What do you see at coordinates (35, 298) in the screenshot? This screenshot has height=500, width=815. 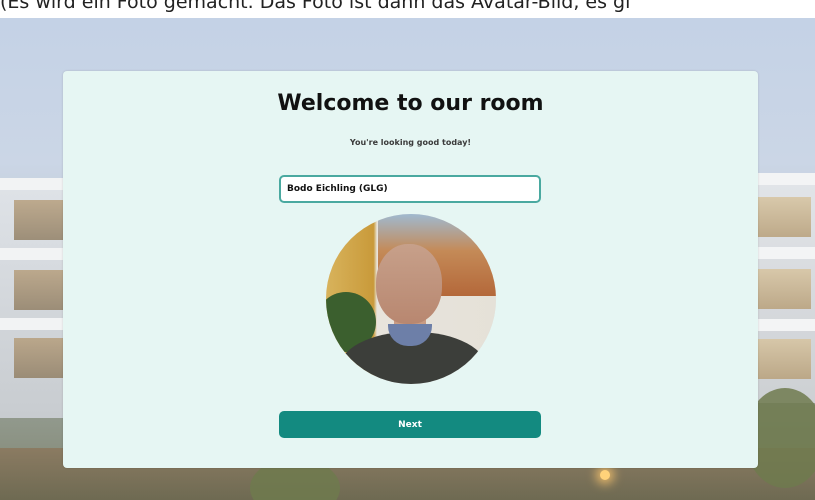 I see `building-left` at bounding box center [35, 298].